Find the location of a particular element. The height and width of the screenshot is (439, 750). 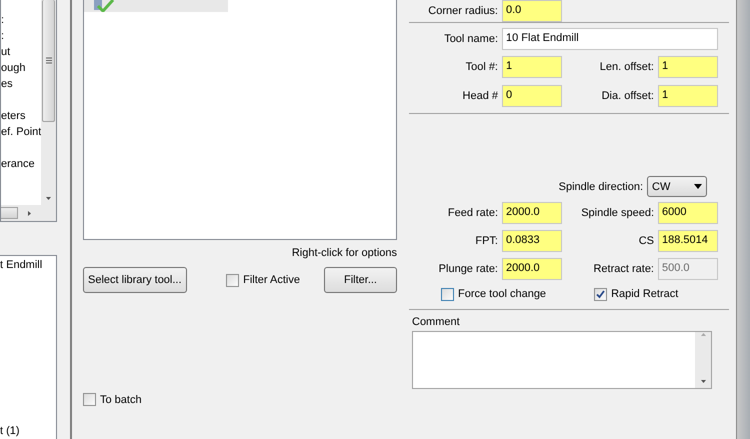

tree-item: ough is located at coordinates (13, 68).